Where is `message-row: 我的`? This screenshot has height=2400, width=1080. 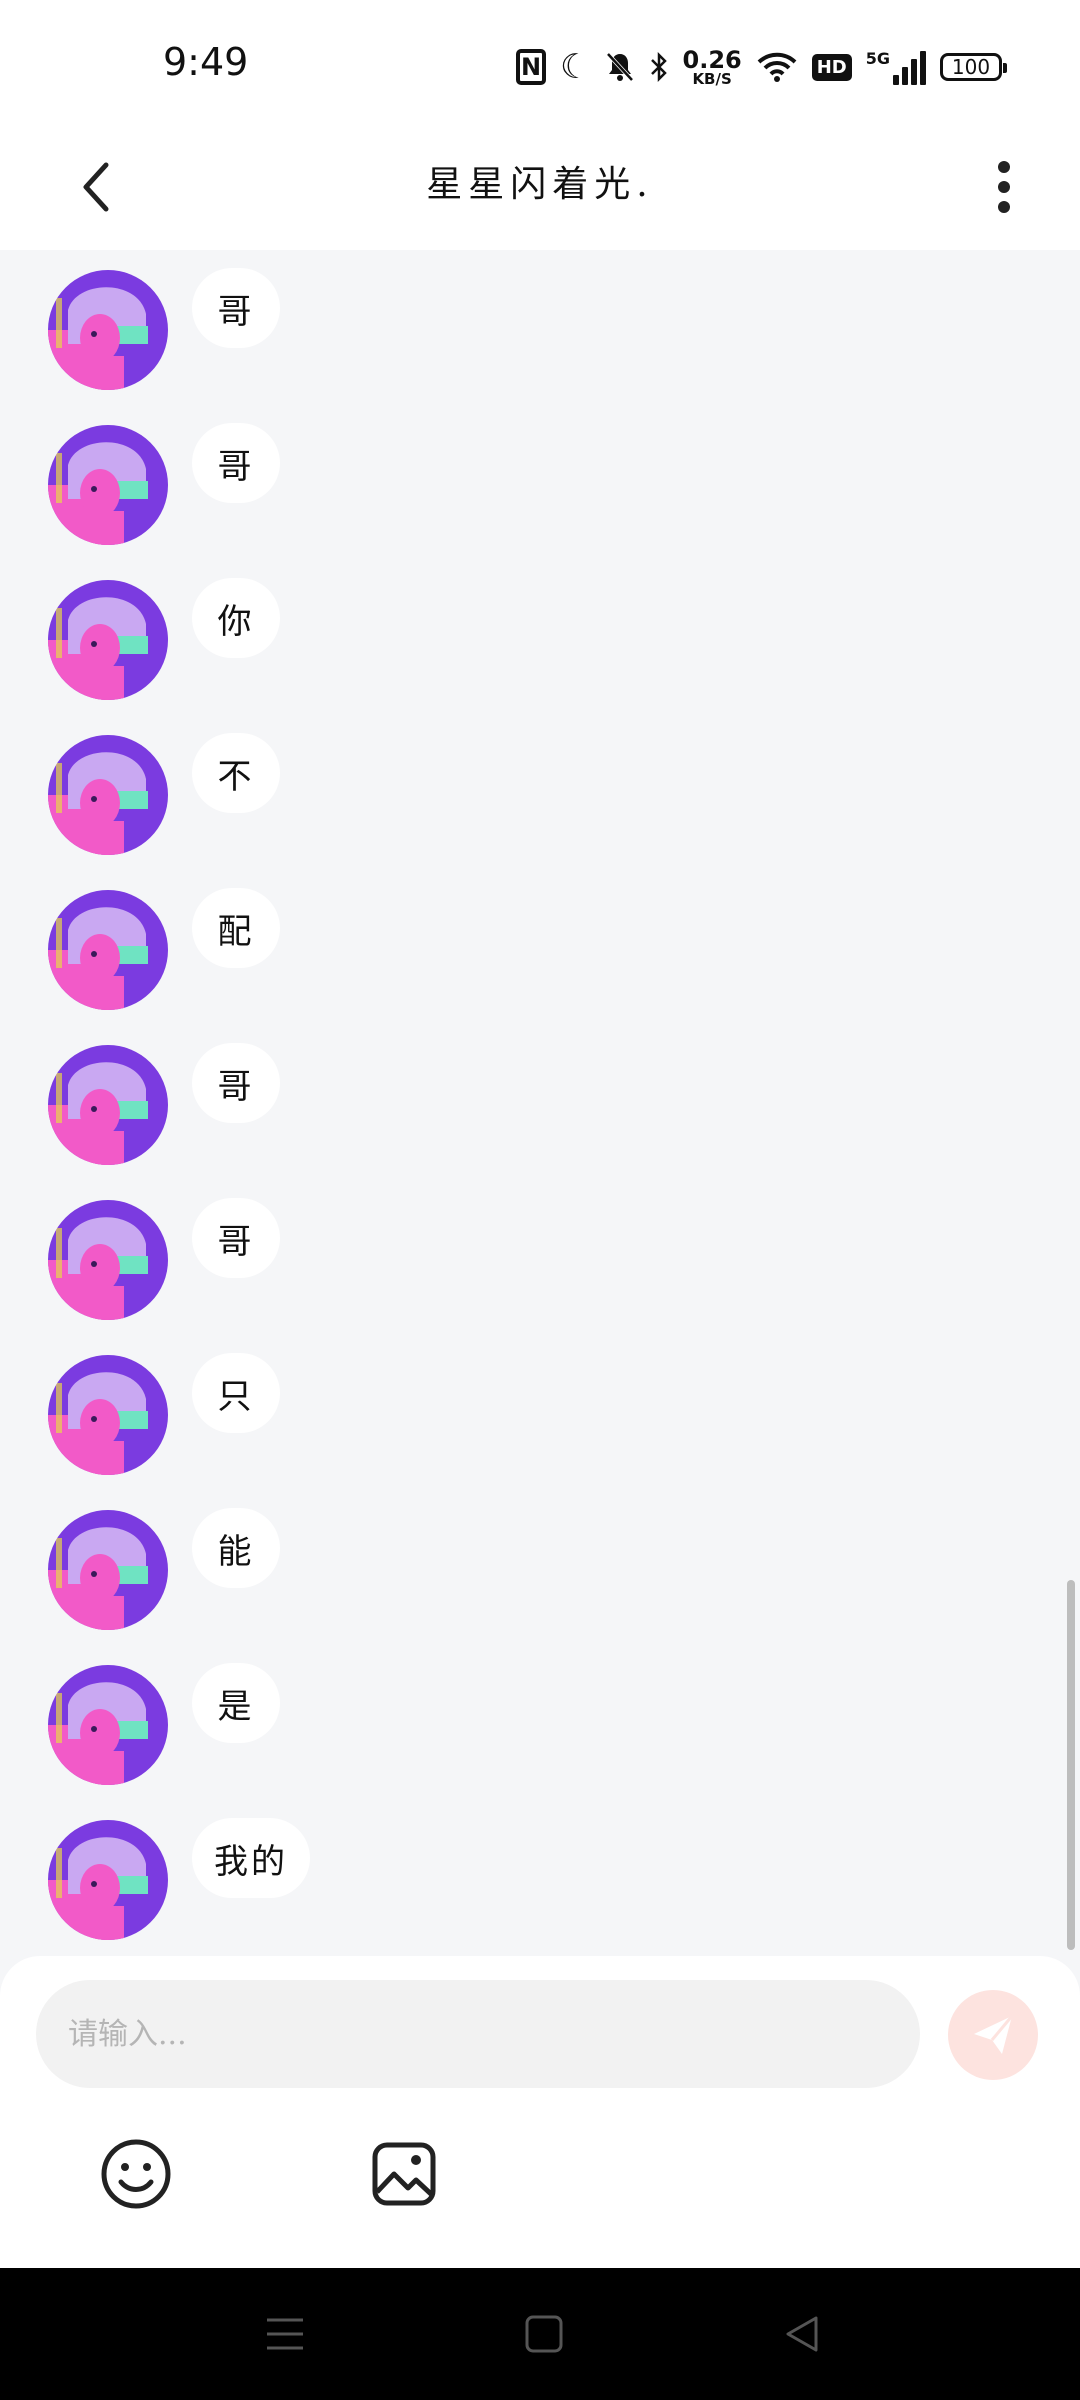
message-row: 我的 is located at coordinates (540, 1877).